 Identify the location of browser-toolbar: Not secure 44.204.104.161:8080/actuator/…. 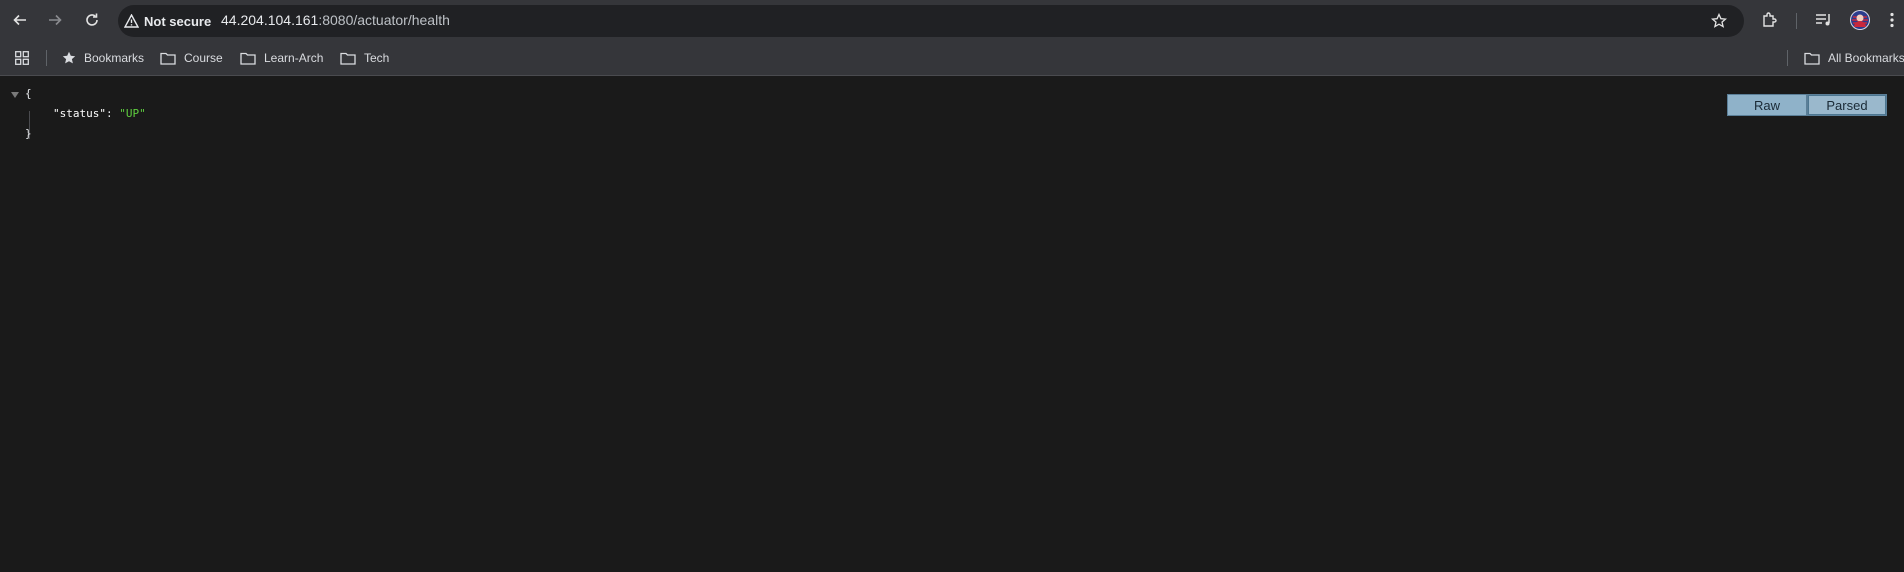
(952, 20).